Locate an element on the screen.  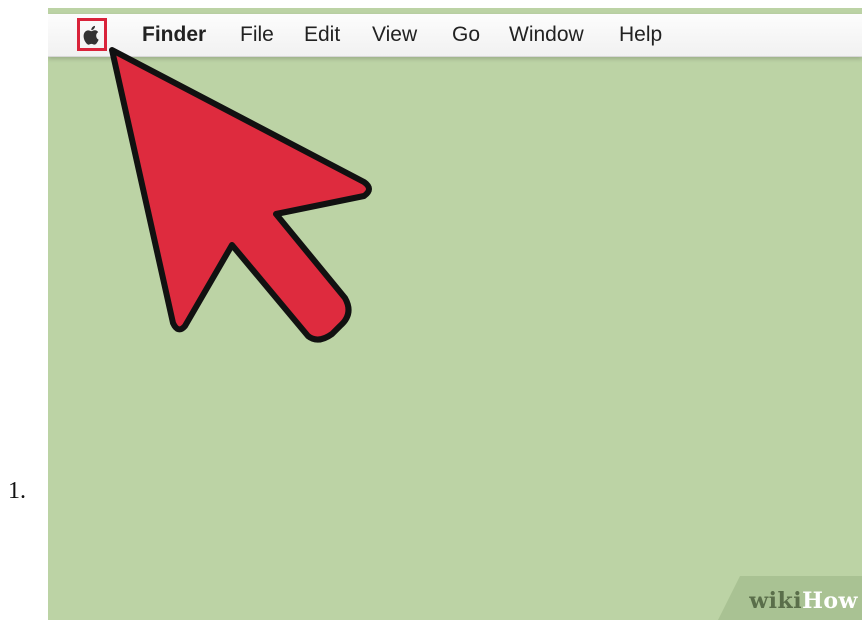
cursor-arrow-icon is located at coordinates (240, 195).